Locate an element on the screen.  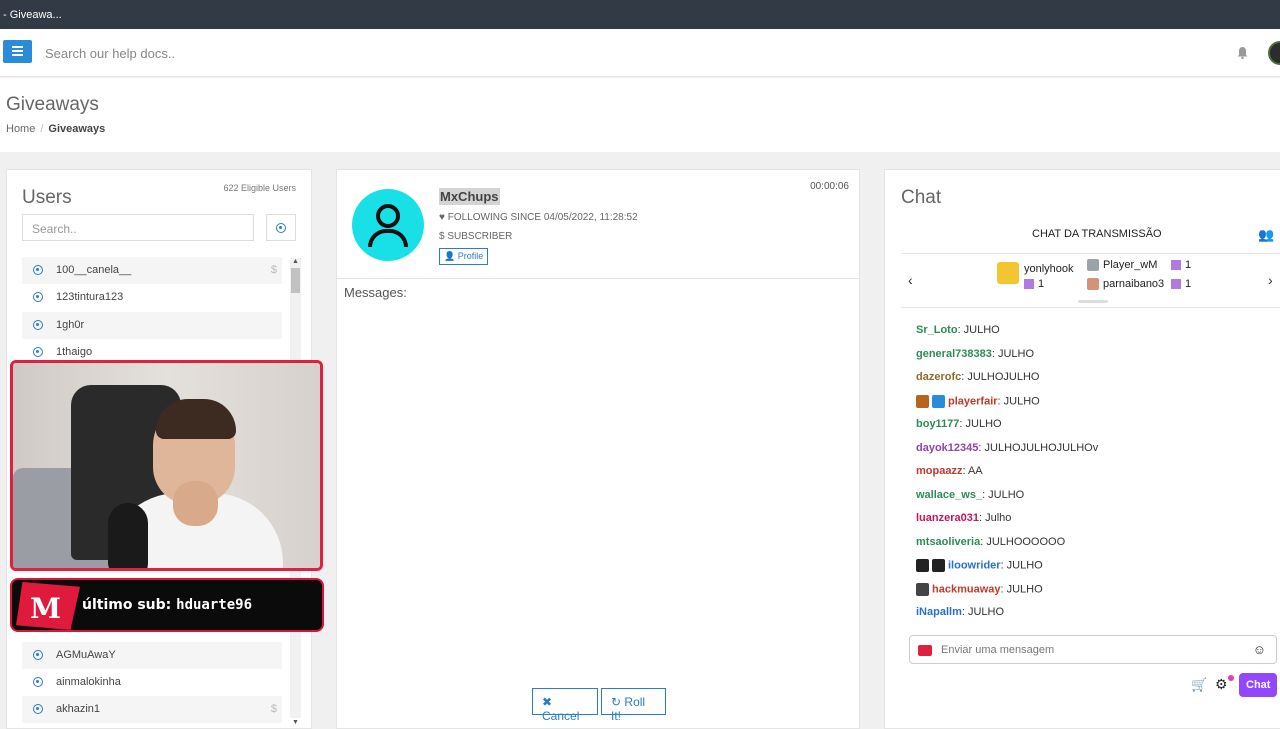
chat-message: mopaazz: AA is located at coordinates (949, 471).